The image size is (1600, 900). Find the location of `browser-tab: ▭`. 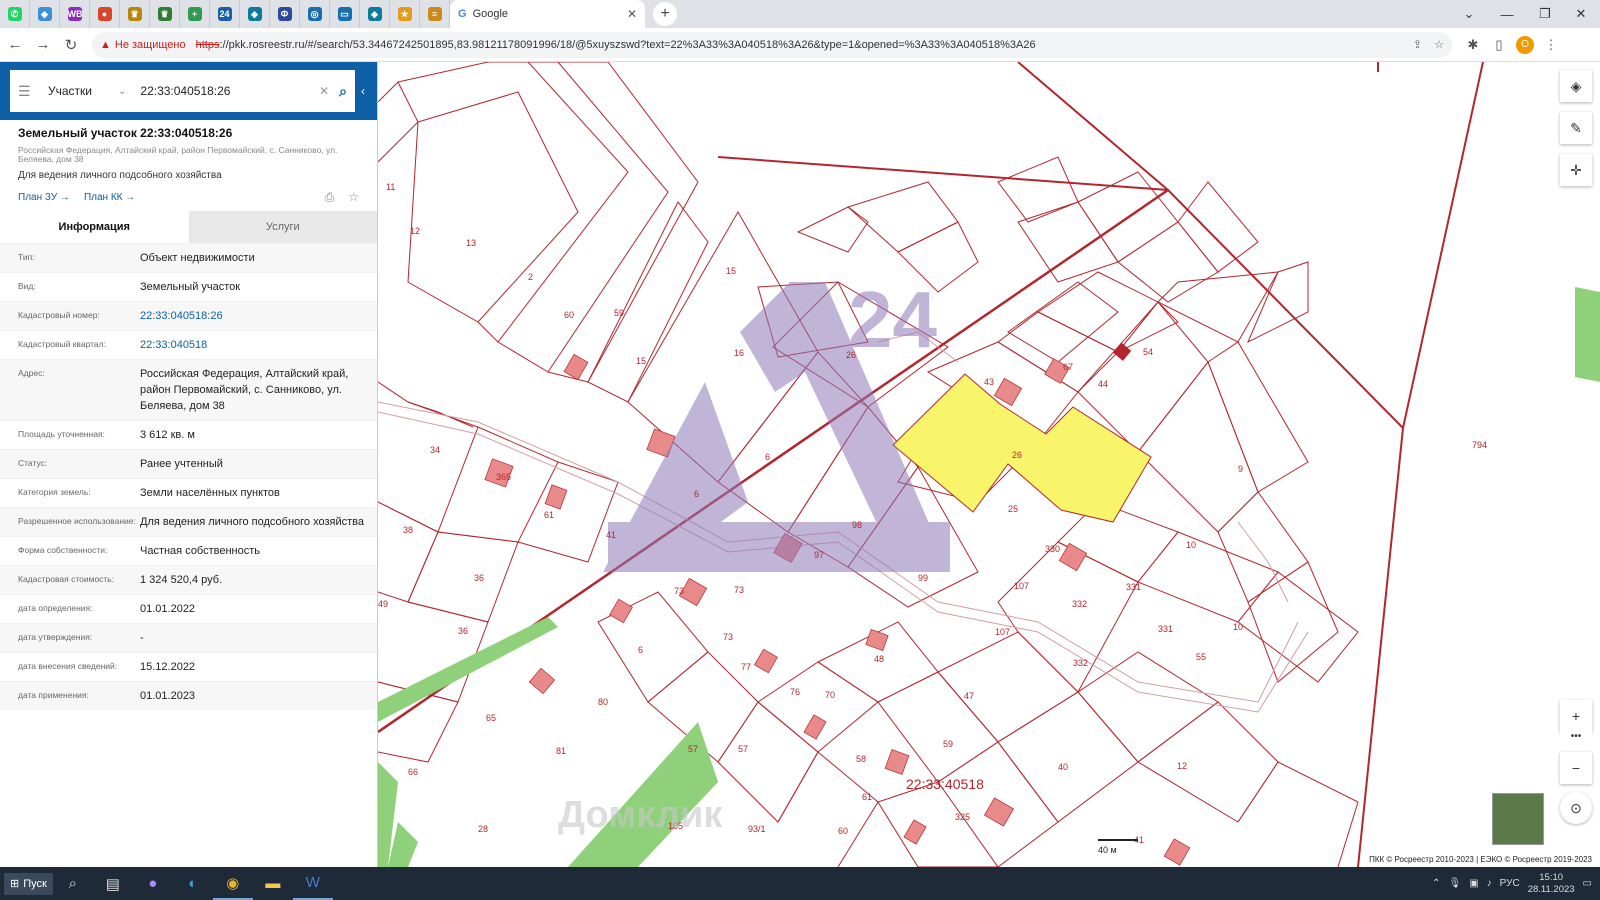

browser-tab: ▭ is located at coordinates (345, 14).